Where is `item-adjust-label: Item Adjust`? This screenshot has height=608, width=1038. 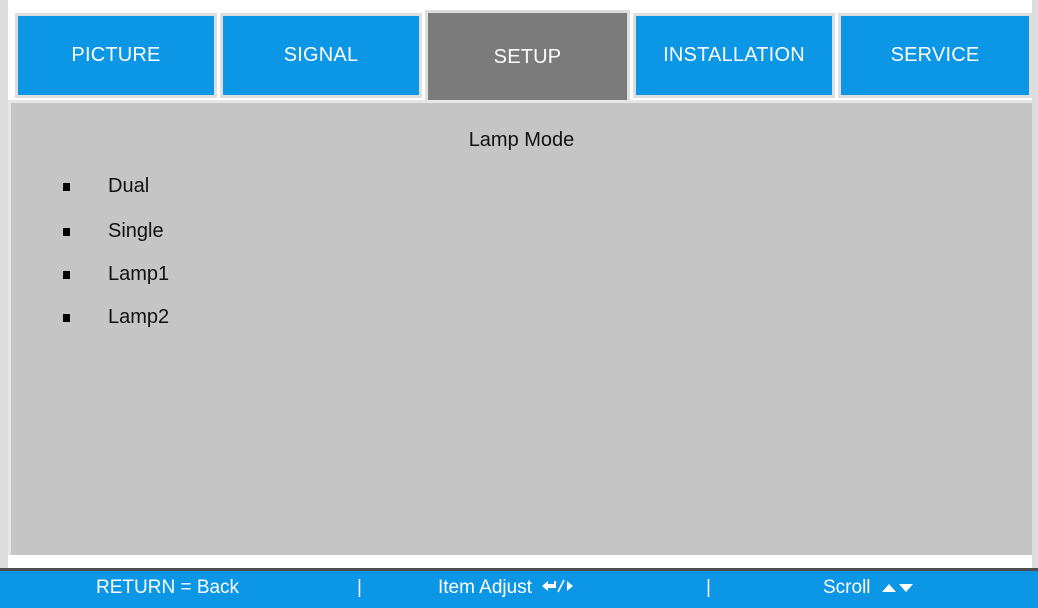
item-adjust-label: Item Adjust is located at coordinates (485, 587).